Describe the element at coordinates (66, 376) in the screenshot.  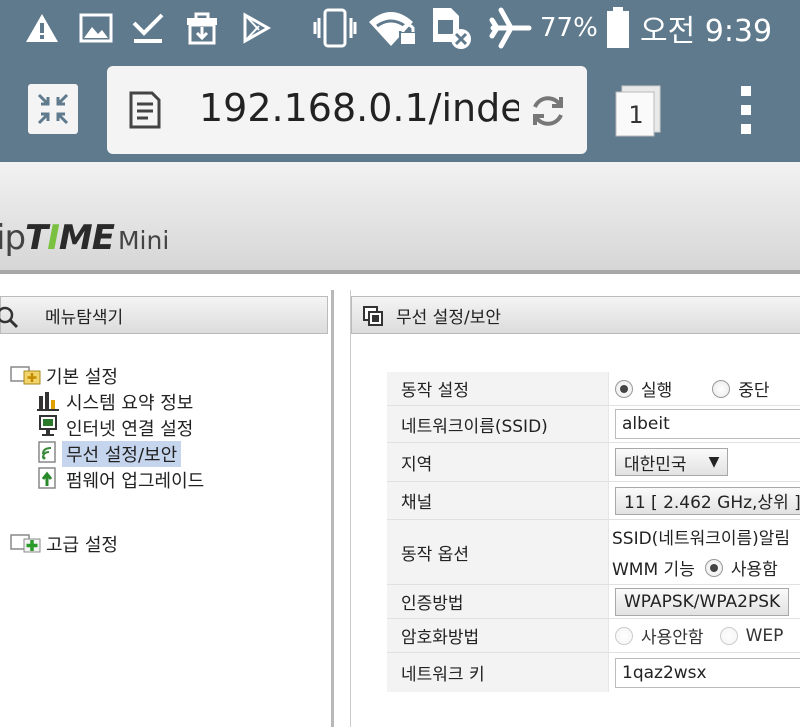
I see `tree-basic-settings: 기본 설정` at that location.